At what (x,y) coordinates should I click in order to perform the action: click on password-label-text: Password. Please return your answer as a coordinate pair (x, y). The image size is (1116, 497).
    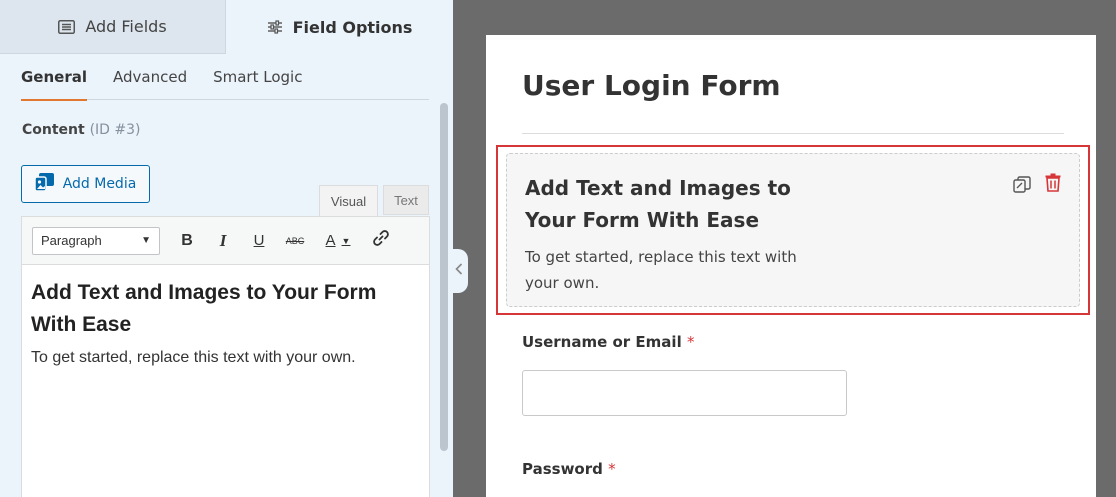
    Looking at the image, I should click on (562, 469).